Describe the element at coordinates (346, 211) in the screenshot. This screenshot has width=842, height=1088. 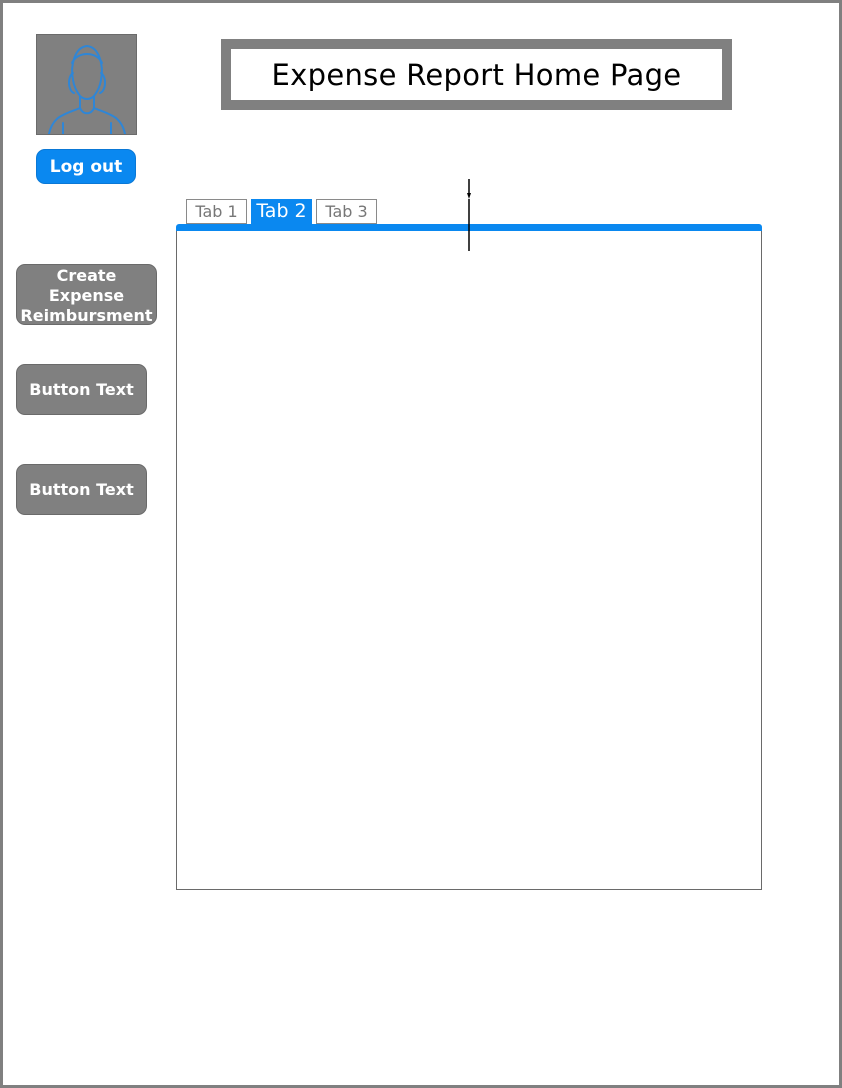
I see `tab-3: Tab 3` at that location.